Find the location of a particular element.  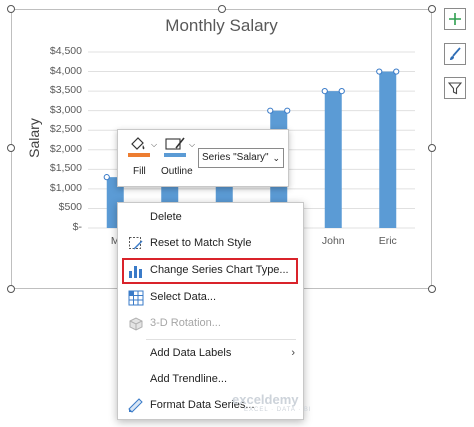

watermark-logo: exceldemy is located at coordinates (265, 399).